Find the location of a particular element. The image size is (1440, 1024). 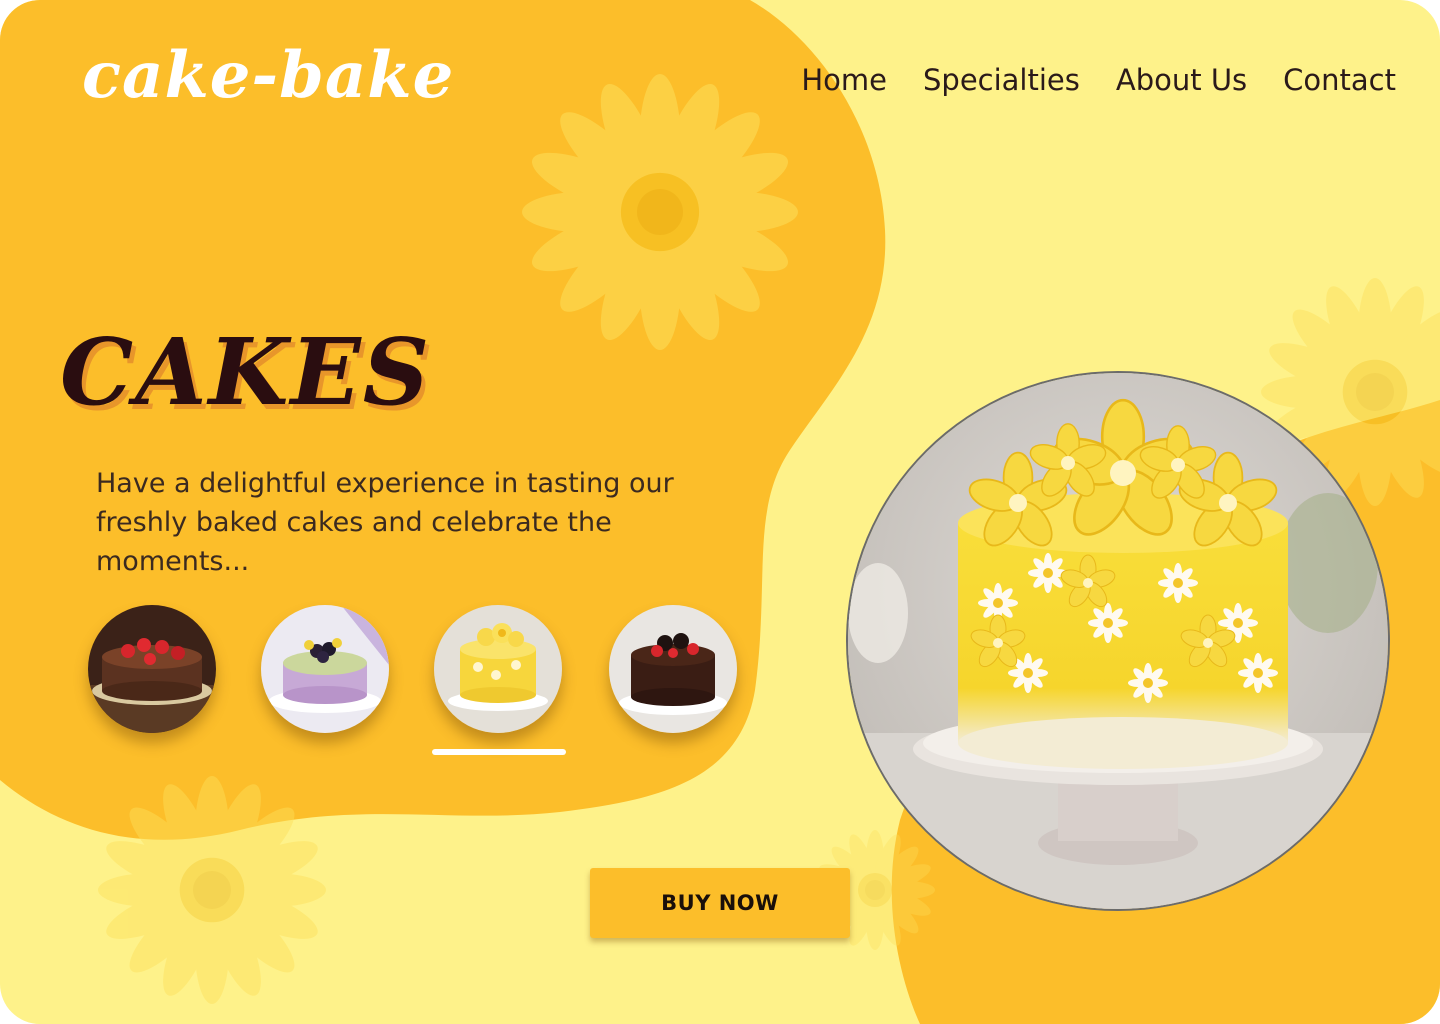

chocolate-strawberry-cake-icon is located at coordinates (152, 669).